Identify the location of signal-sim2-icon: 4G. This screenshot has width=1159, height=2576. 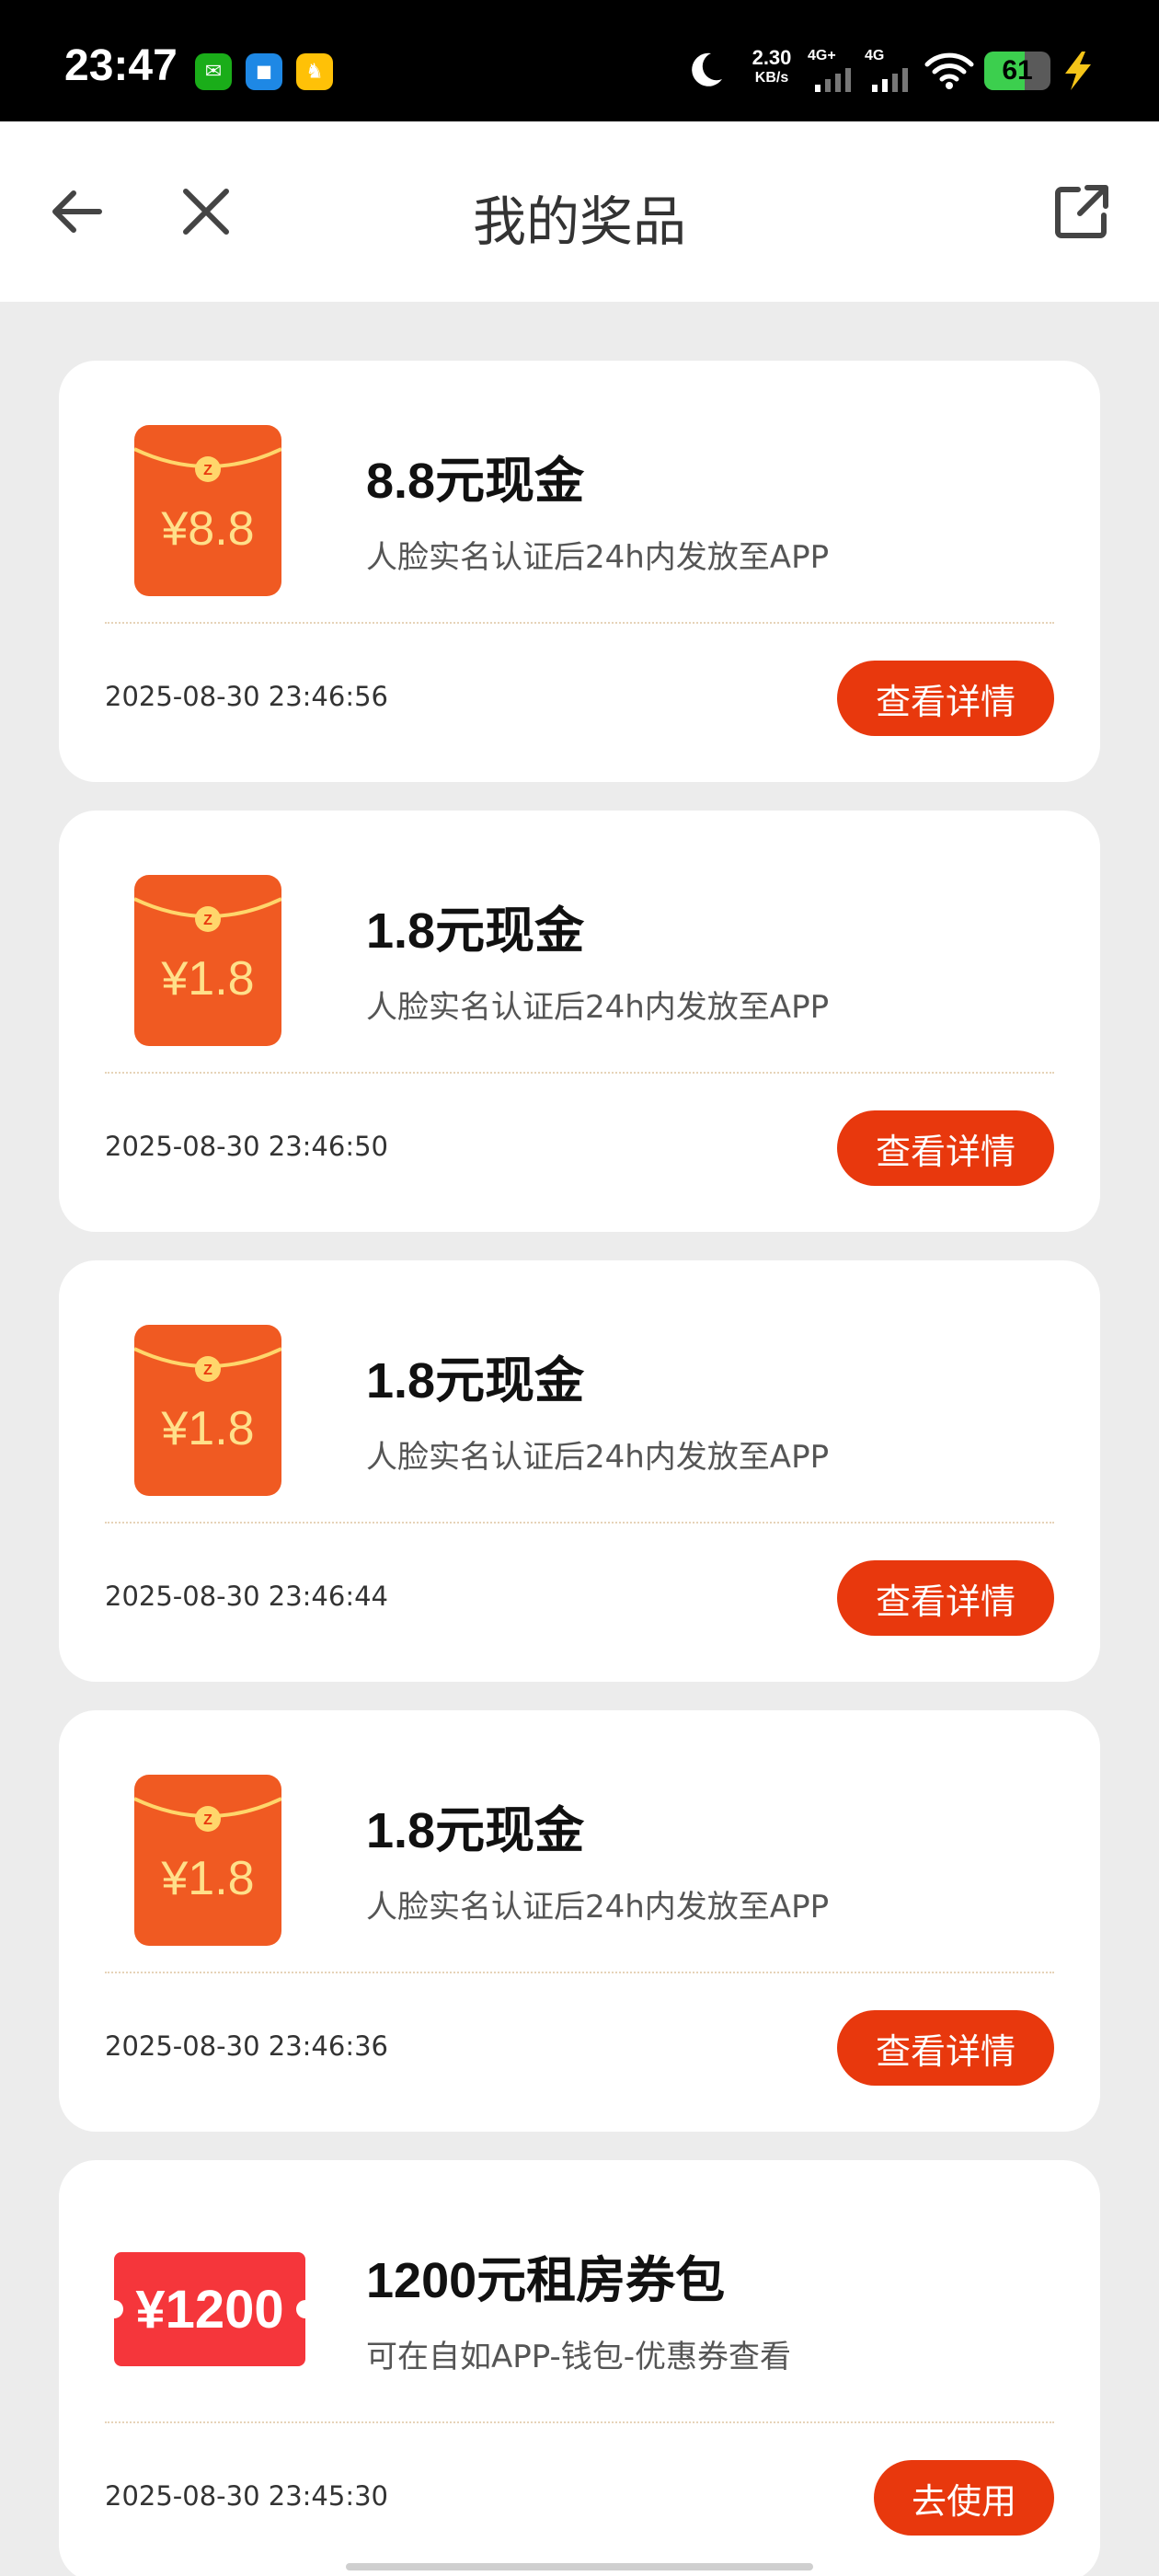
(889, 71).